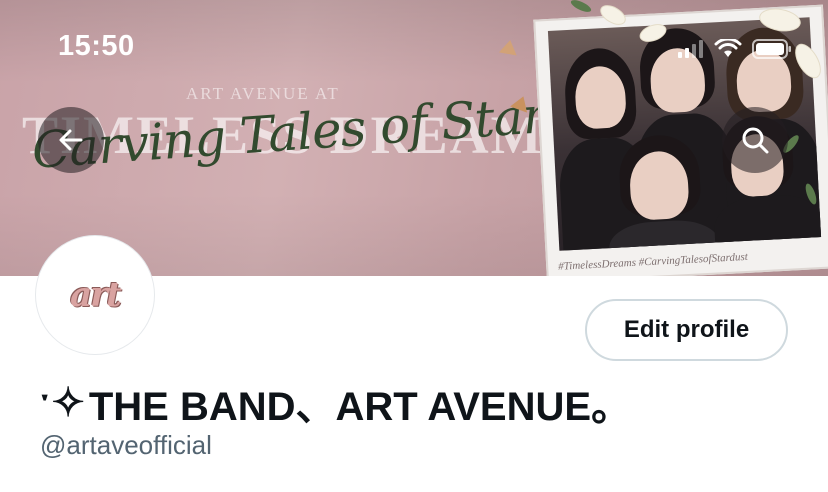  I want to click on display-name-prefix: ˑ✧, so click(61, 403).